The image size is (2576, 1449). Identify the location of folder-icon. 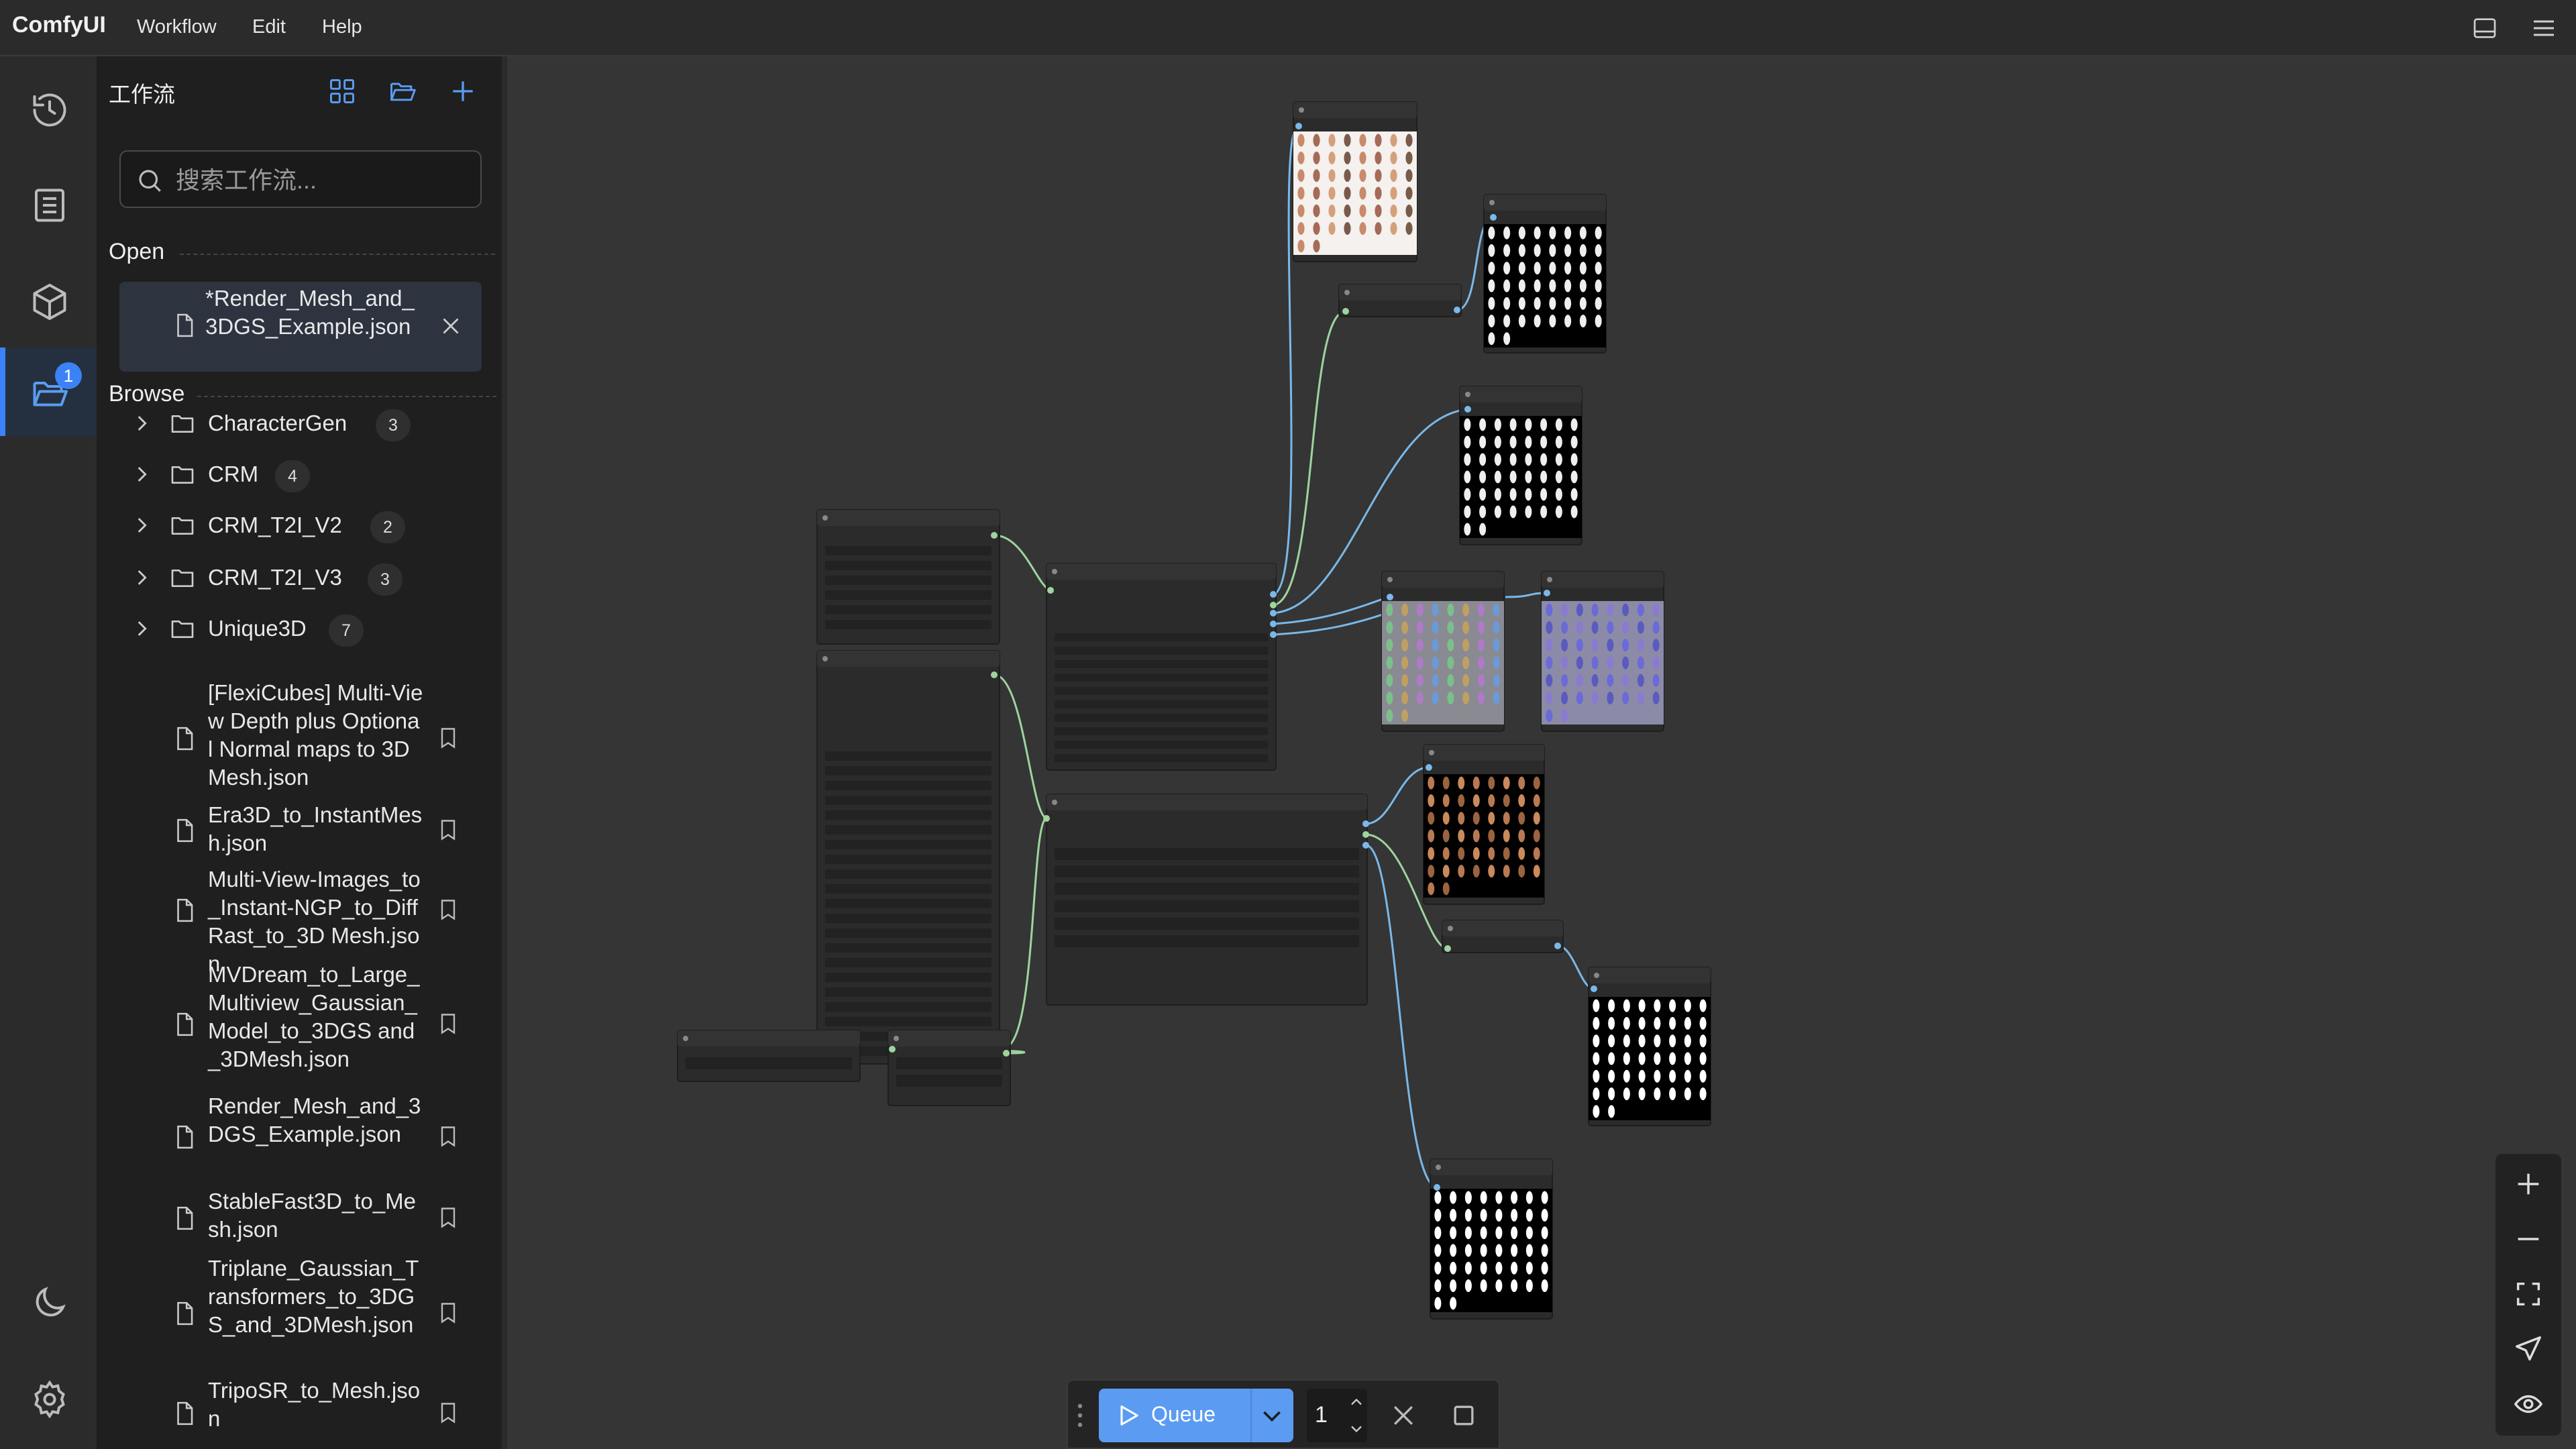
(182, 578).